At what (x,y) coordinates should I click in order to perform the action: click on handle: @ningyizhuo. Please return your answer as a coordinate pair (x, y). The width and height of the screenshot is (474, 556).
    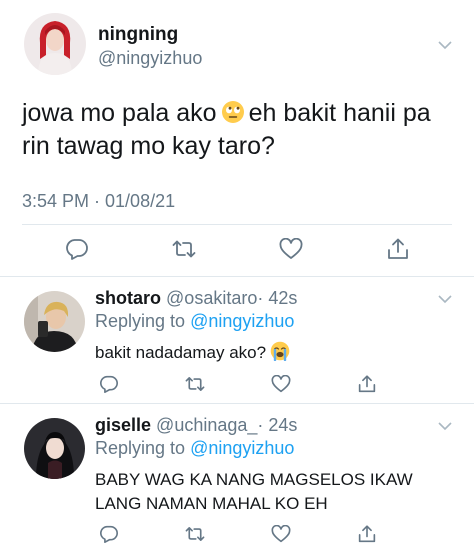
    Looking at the image, I should click on (150, 58).